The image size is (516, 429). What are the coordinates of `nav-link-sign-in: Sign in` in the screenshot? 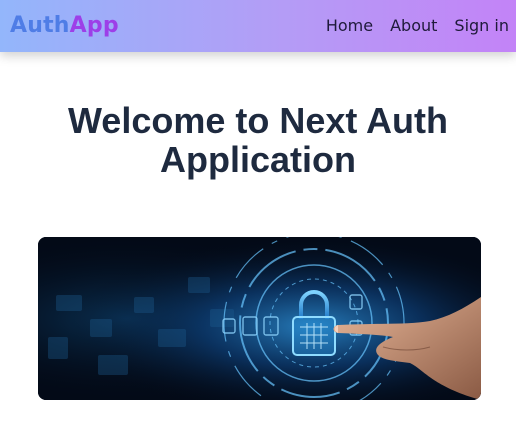 It's located at (481, 26).